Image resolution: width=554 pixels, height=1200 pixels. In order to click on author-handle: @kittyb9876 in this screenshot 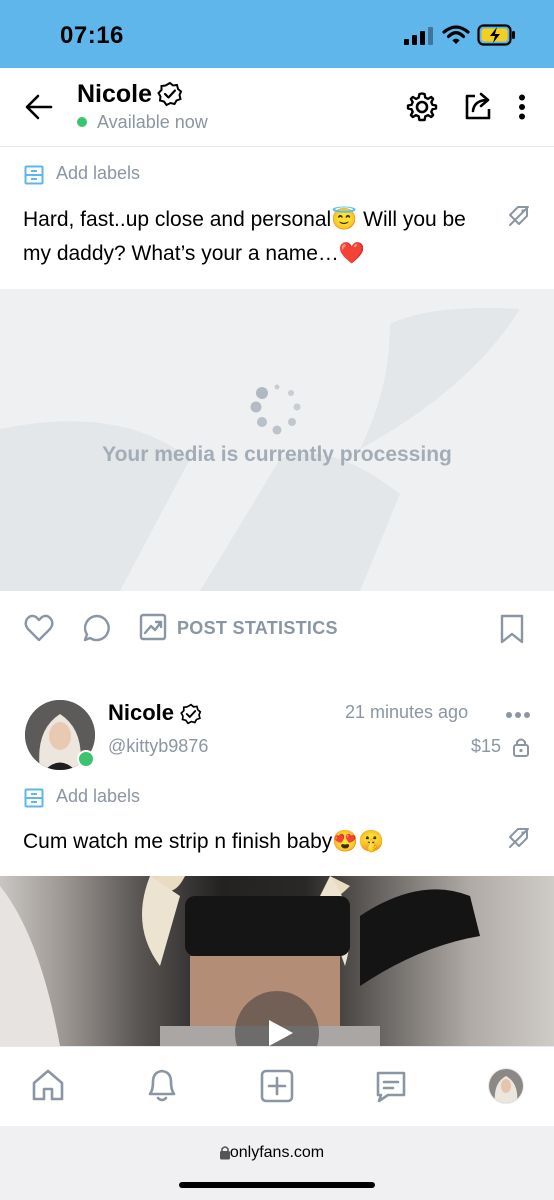, I will do `click(158, 746)`.